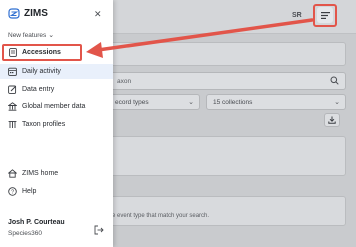 The image size is (356, 247). What do you see at coordinates (25, 233) in the screenshot?
I see `user-organization: Species360` at bounding box center [25, 233].